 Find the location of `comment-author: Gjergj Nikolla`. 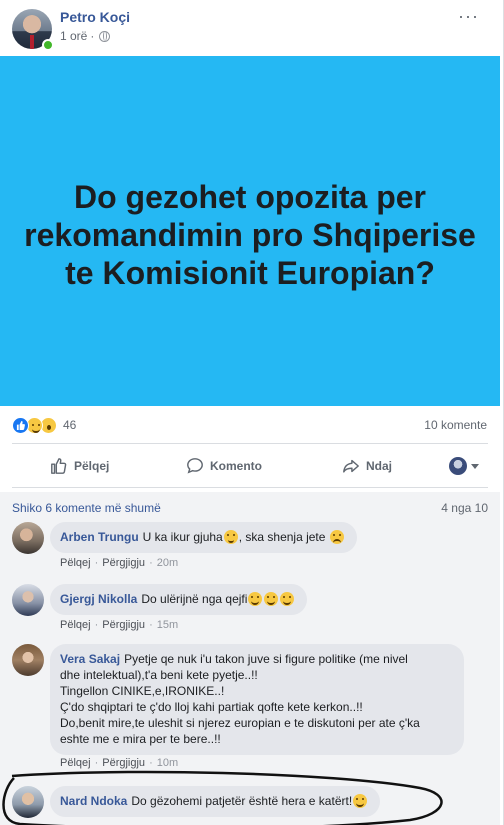

comment-author: Gjergj Nikolla is located at coordinates (98, 599).